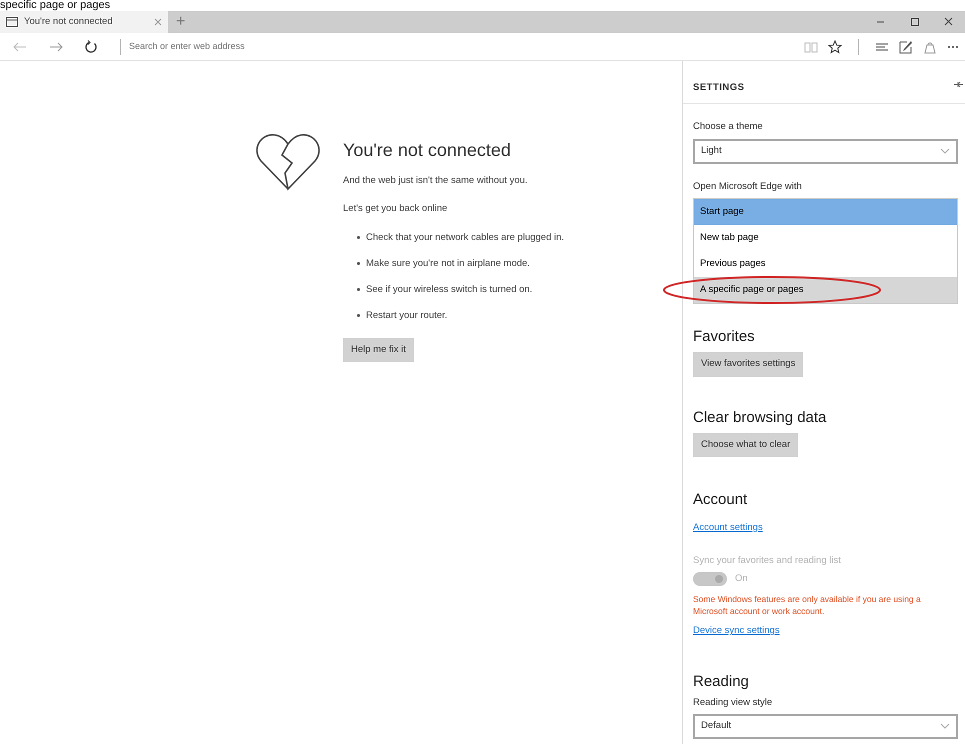 This screenshot has height=744, width=965. What do you see at coordinates (56, 47) in the screenshot?
I see `forward-icon` at bounding box center [56, 47].